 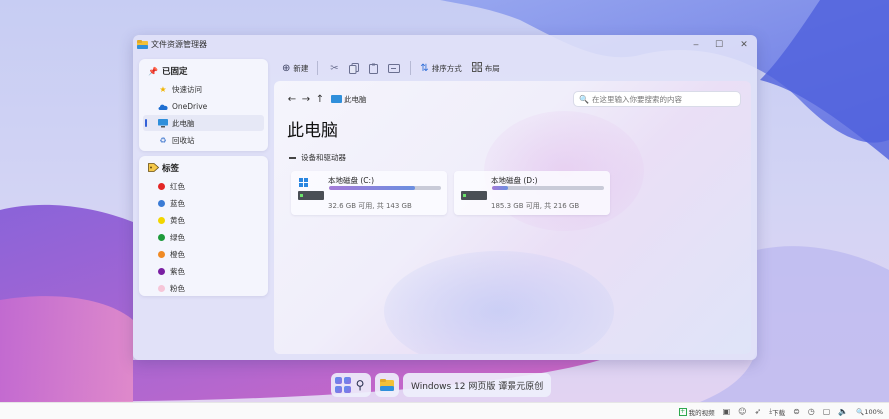 What do you see at coordinates (203, 89) in the screenshot?
I see `sidebar-item-quick-access: ★ 快速访问` at bounding box center [203, 89].